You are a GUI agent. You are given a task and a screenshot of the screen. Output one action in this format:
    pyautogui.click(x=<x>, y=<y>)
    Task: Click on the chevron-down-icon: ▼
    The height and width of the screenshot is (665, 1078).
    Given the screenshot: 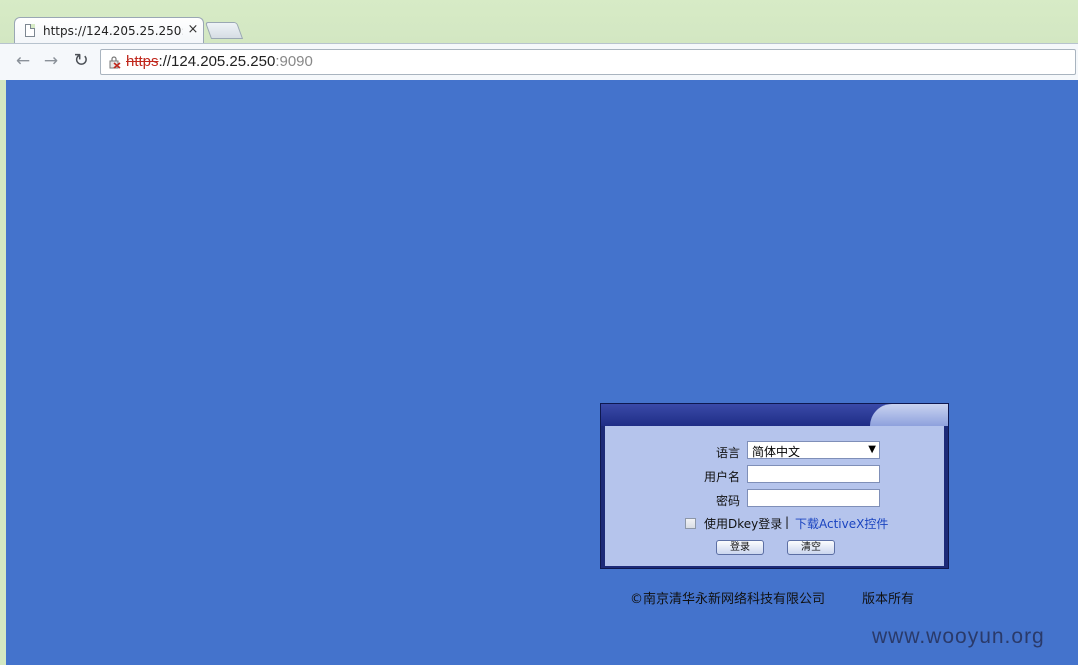 What is the action you would take?
    pyautogui.click(x=872, y=449)
    